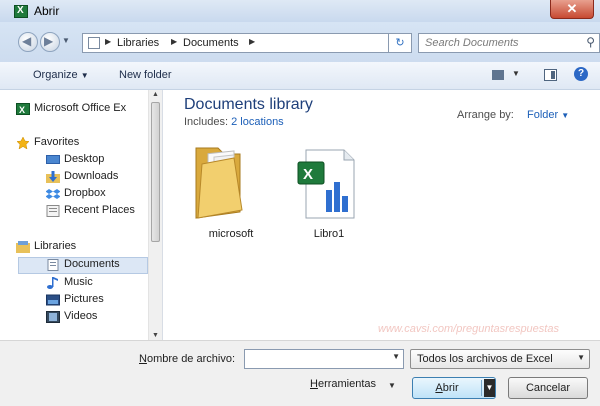 This screenshot has height=406, width=600. What do you see at coordinates (498, 75) in the screenshot?
I see `view-icon` at bounding box center [498, 75].